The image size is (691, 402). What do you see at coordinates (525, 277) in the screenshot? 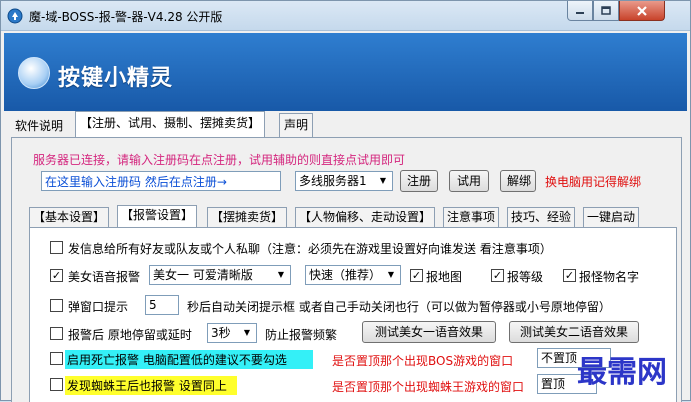
I see `report-level-label: 报等级` at bounding box center [525, 277].